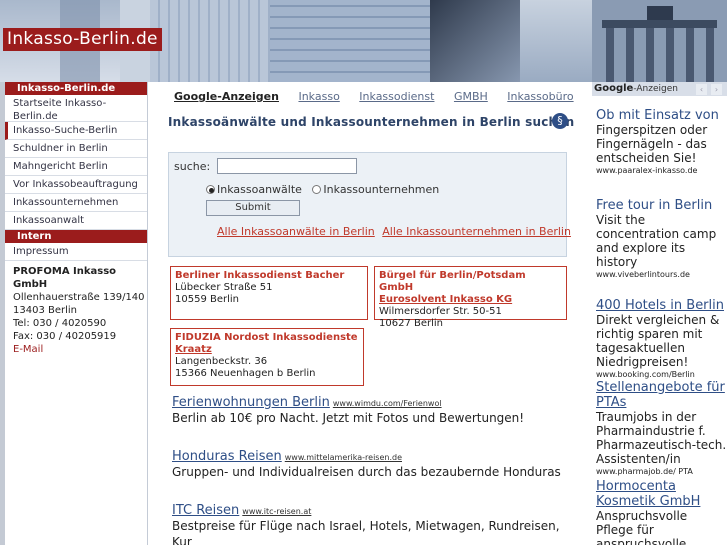  Describe the element at coordinates (76, 88) in the screenshot. I see `nav-header-site: Inkasso-Berlin.de` at that location.